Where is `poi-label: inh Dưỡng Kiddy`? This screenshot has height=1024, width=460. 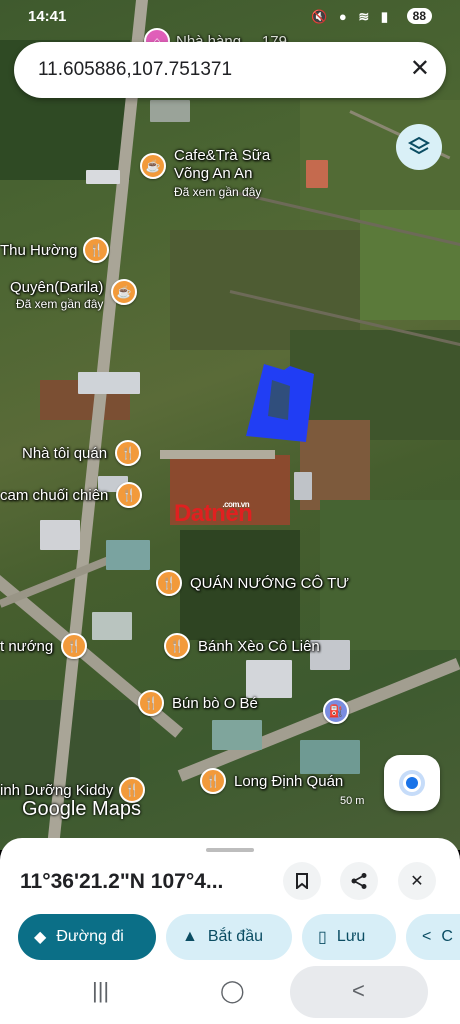 poi-label: inh Dưỡng Kiddy is located at coordinates (57, 790).